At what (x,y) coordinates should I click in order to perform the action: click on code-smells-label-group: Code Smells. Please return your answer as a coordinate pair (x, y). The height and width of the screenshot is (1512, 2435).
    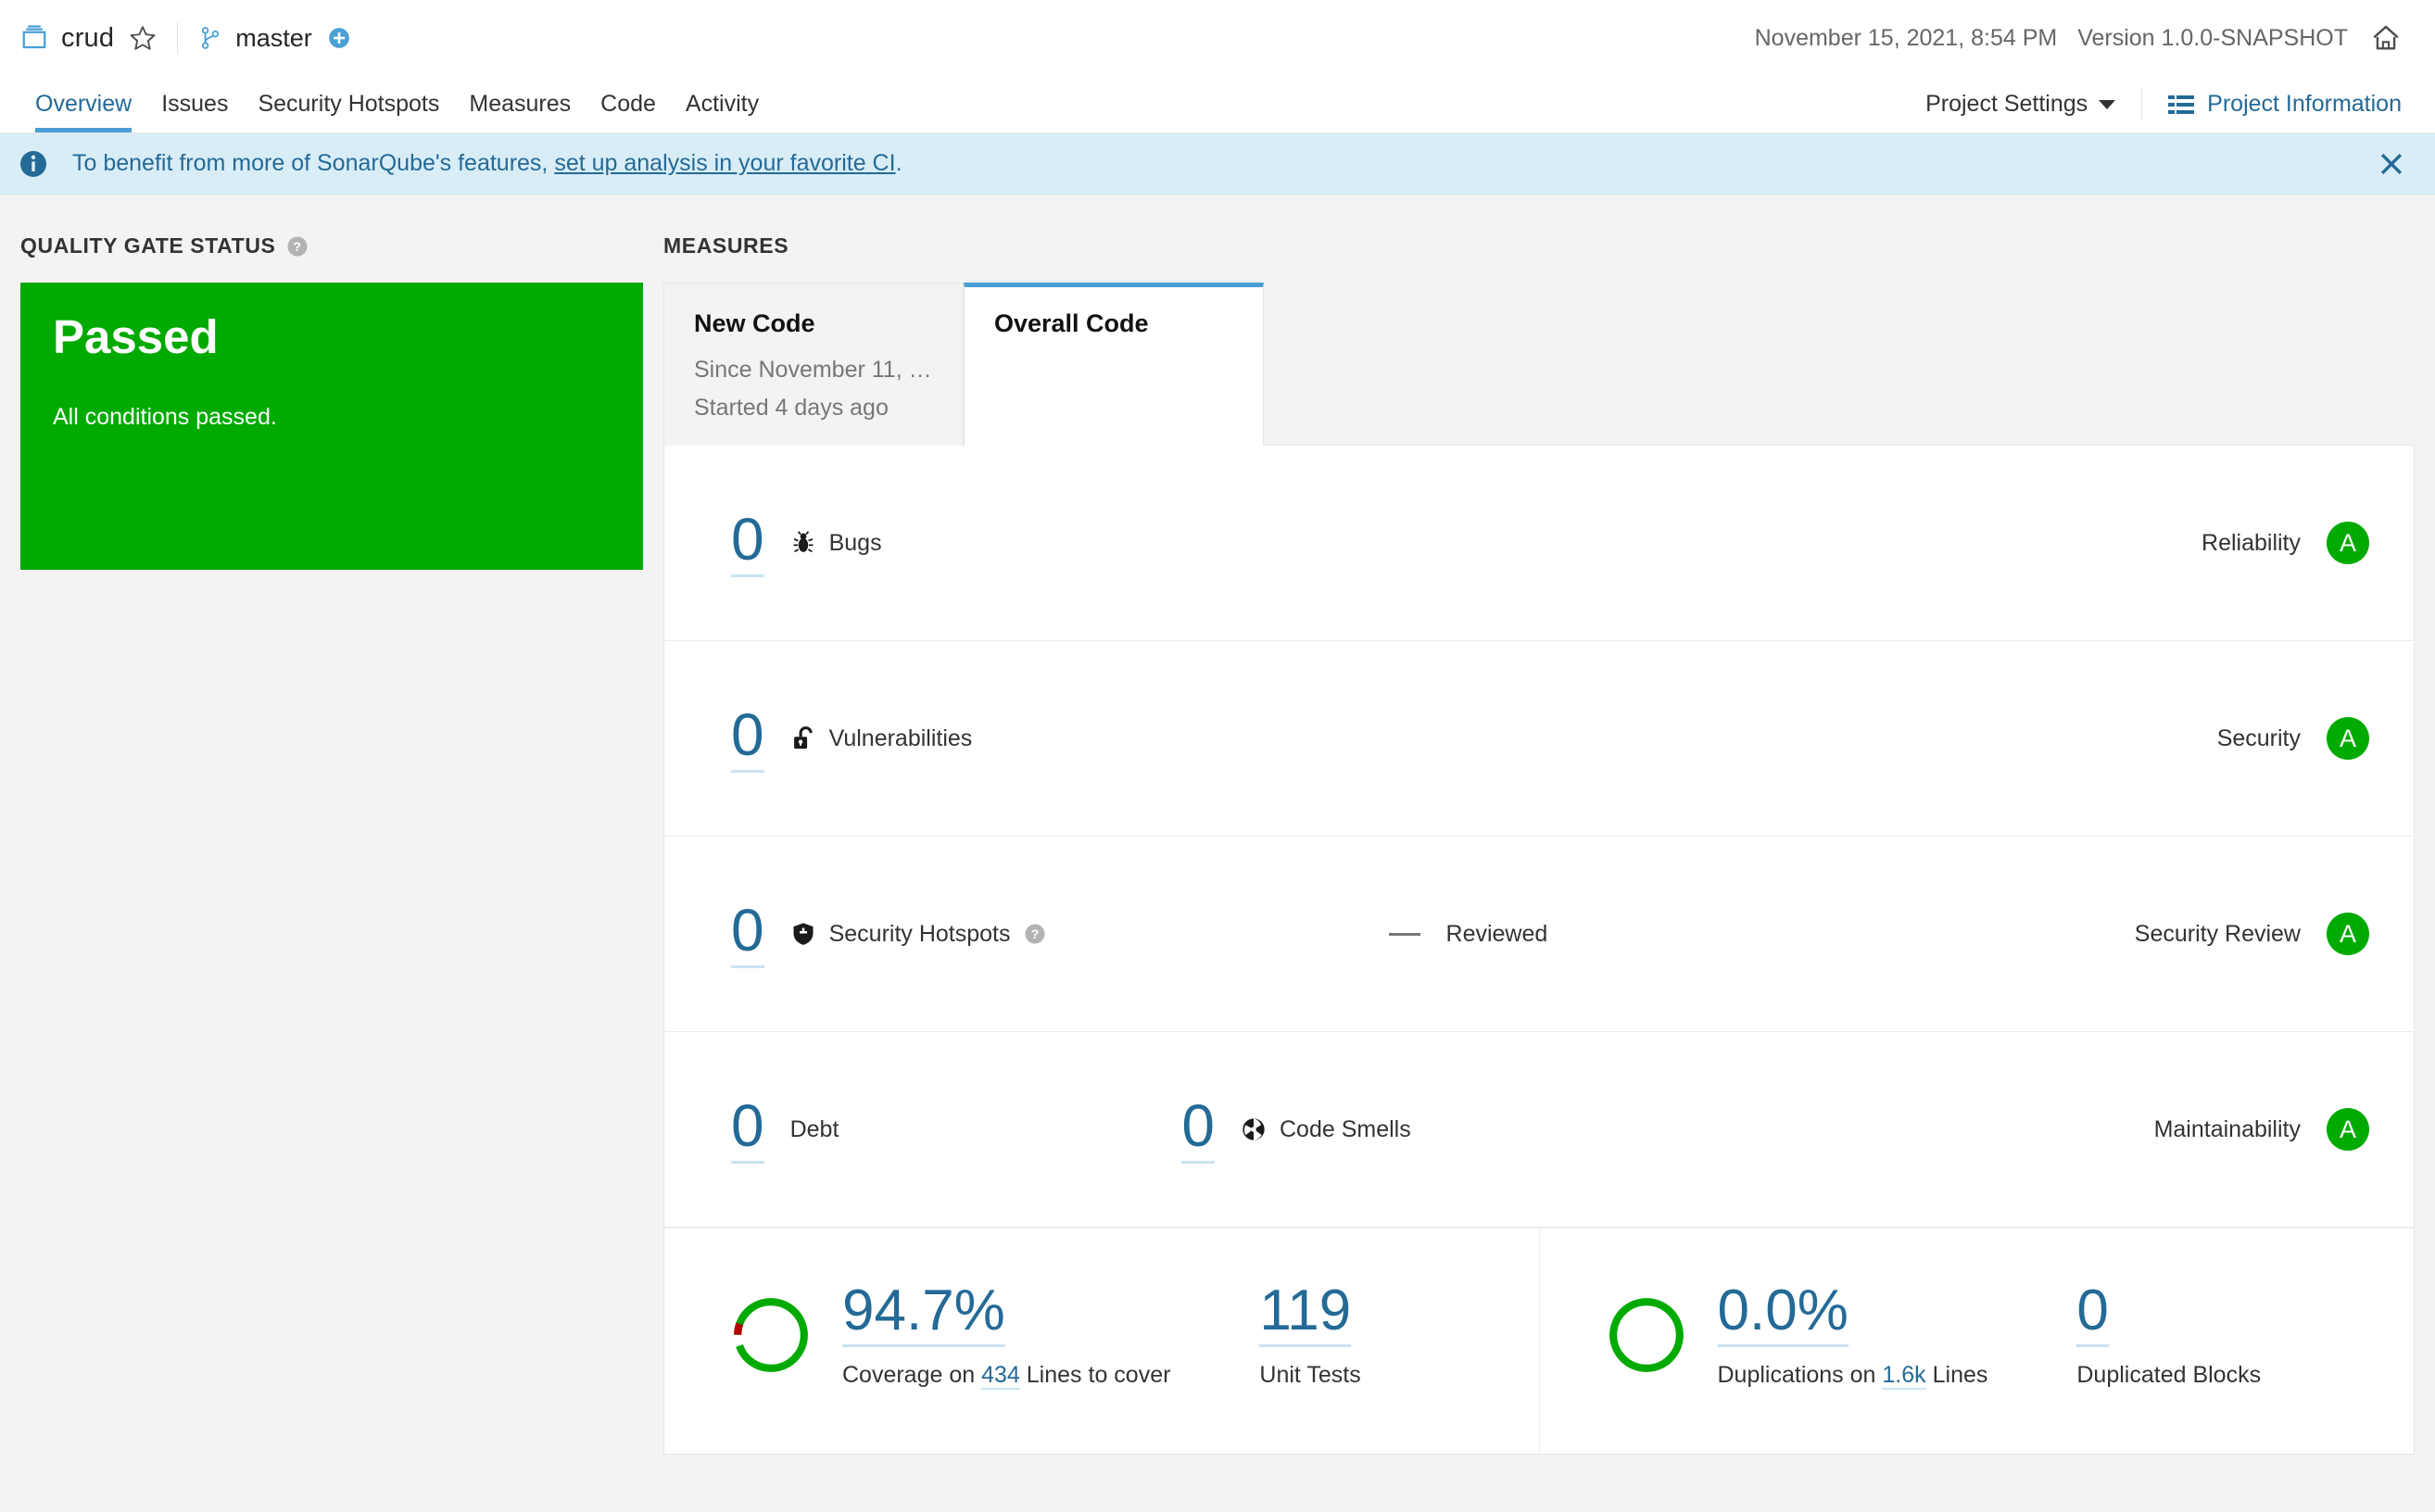
    Looking at the image, I should click on (1326, 1129).